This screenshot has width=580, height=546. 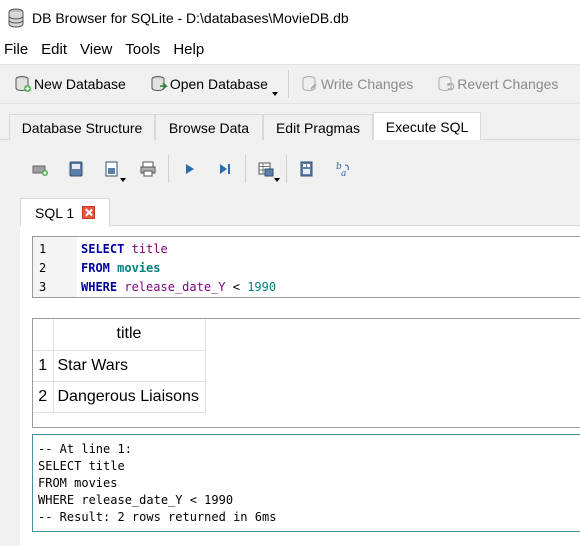 I want to click on line-number: 1, so click(x=43, y=248).